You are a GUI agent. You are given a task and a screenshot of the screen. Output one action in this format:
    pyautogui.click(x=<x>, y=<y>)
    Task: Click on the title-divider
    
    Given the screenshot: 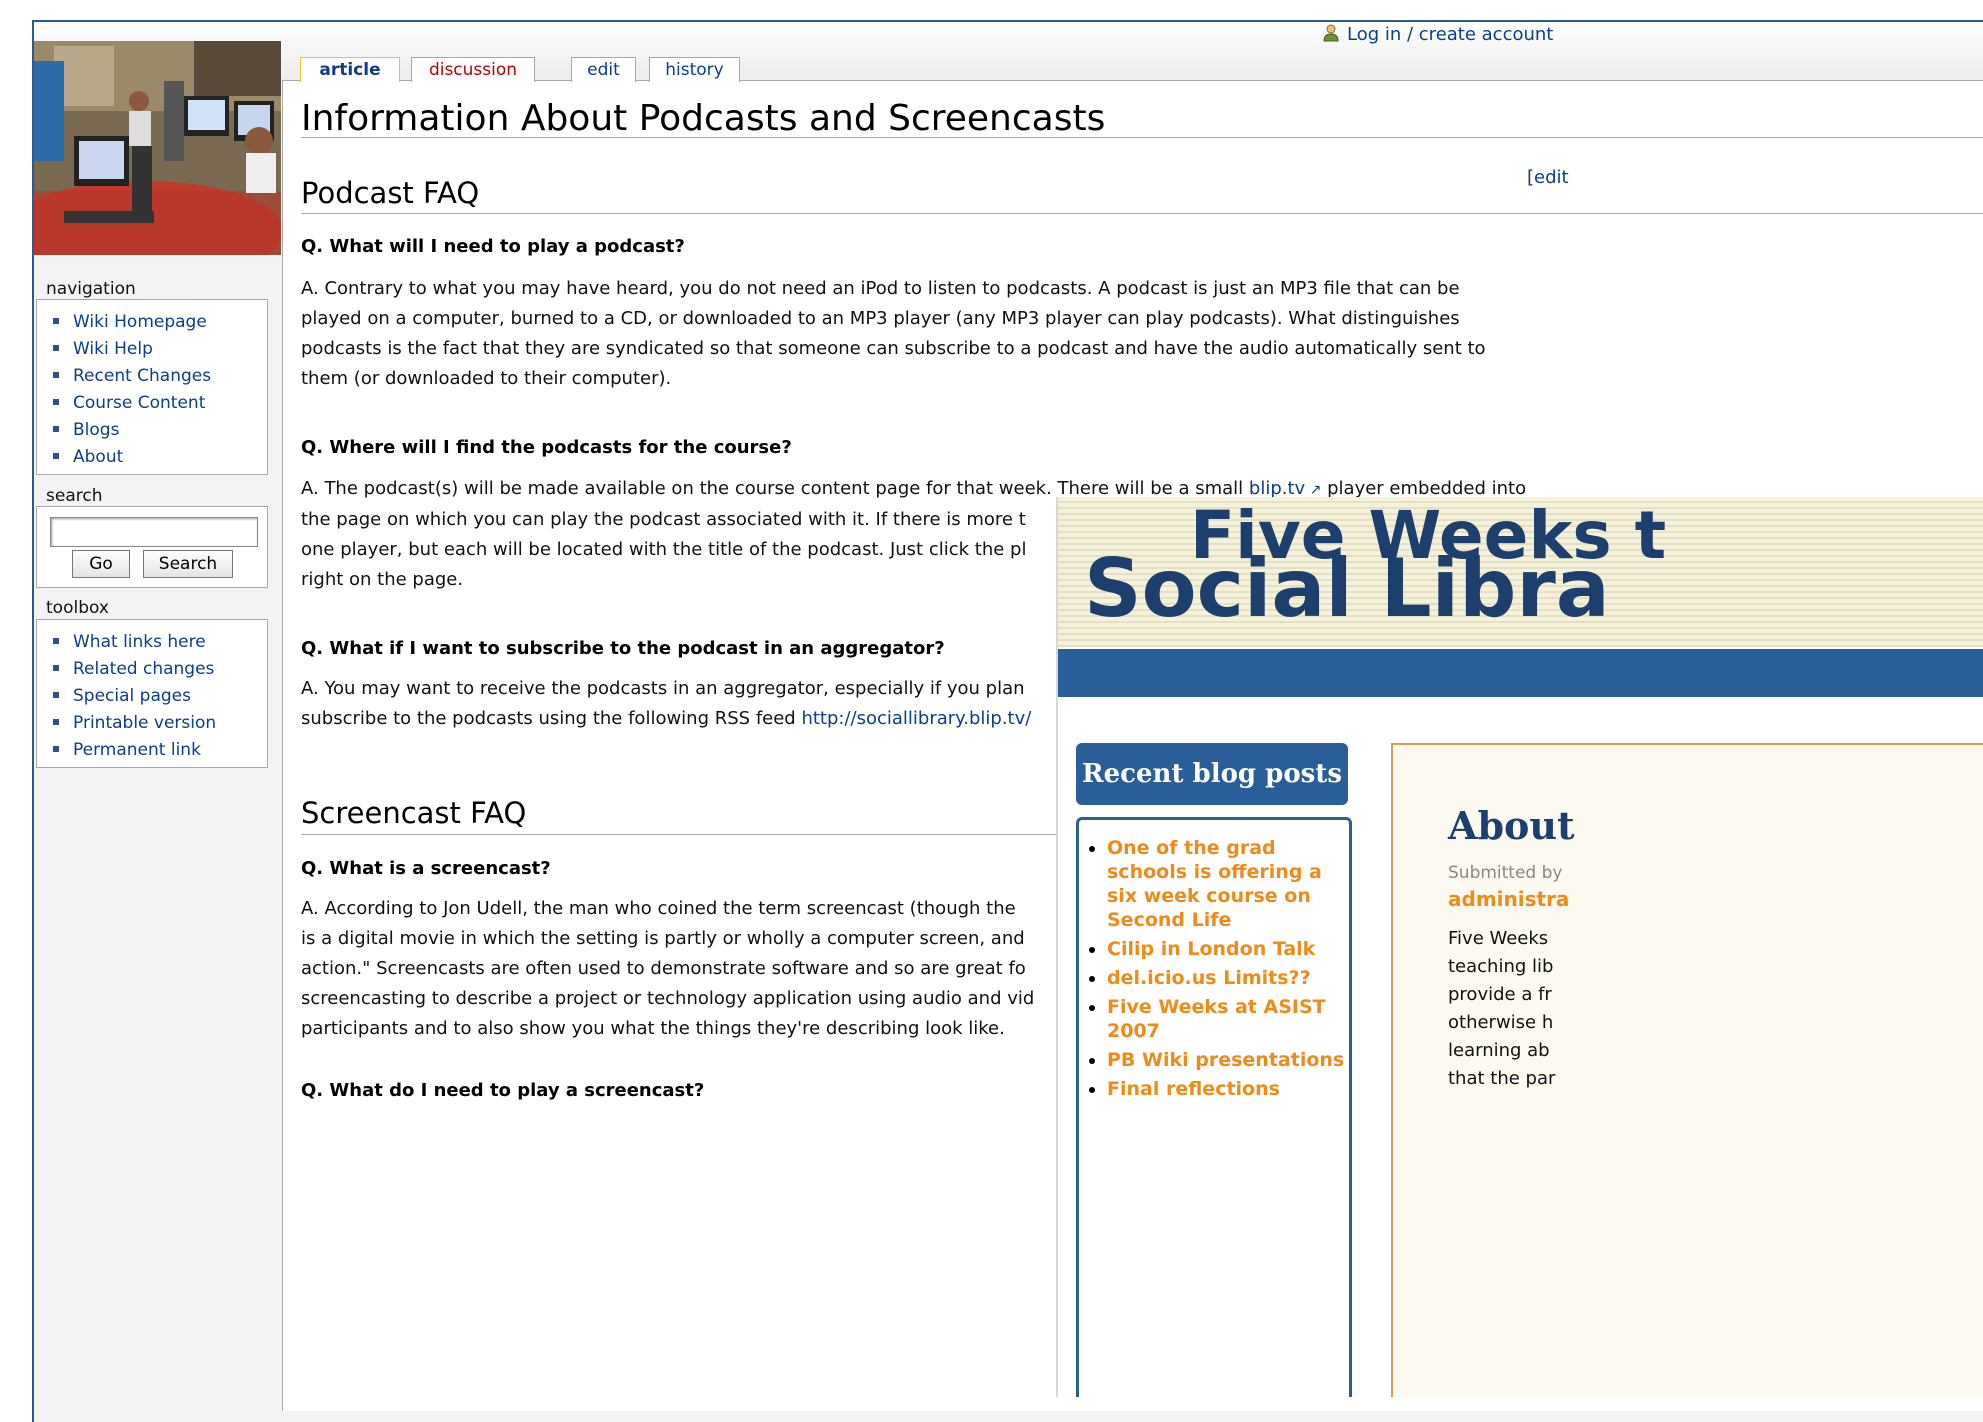 What is the action you would take?
    pyautogui.click(x=1142, y=137)
    